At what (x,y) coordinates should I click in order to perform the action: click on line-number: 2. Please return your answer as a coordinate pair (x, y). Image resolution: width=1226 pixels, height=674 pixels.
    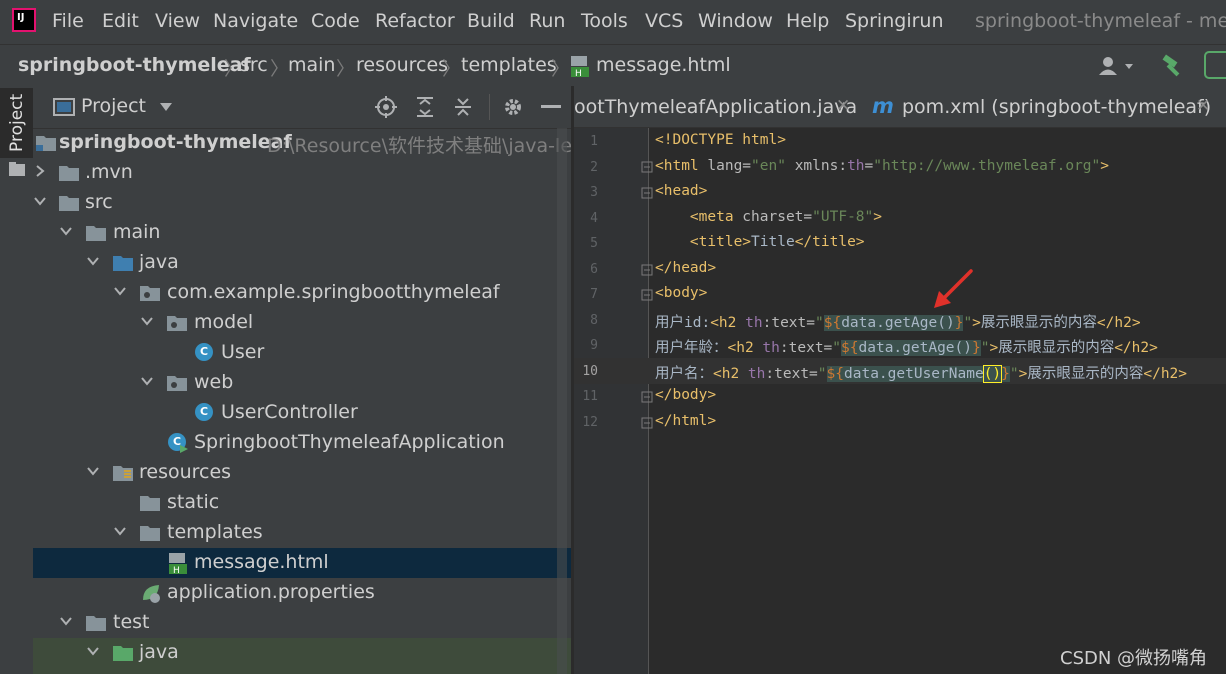
    Looking at the image, I should click on (594, 167).